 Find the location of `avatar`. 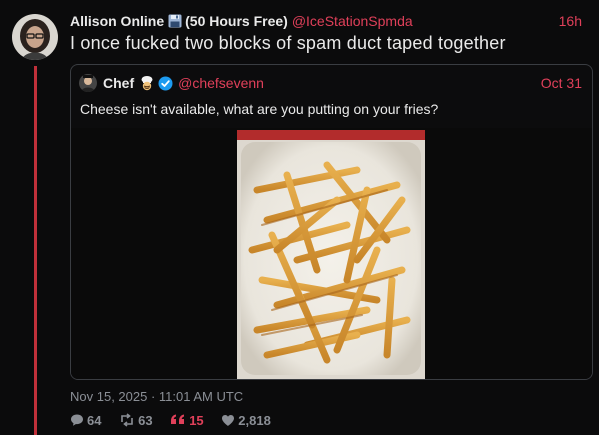

avatar is located at coordinates (35, 37).